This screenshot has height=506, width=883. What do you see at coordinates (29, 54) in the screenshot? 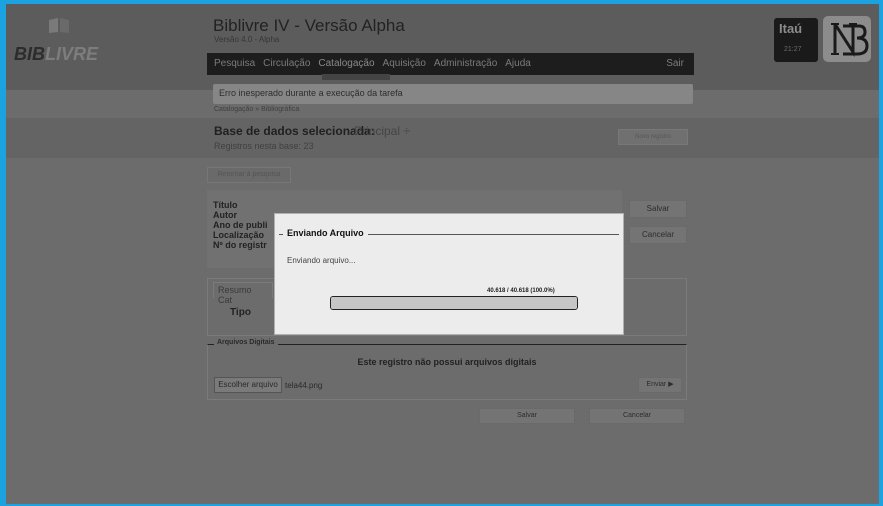
I see `logo-text-bib: BIB` at bounding box center [29, 54].